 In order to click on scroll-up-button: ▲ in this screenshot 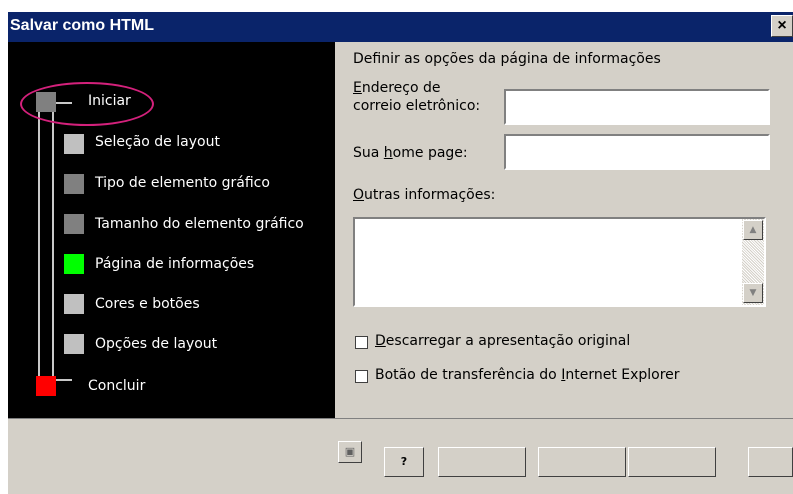, I will do `click(753, 230)`.